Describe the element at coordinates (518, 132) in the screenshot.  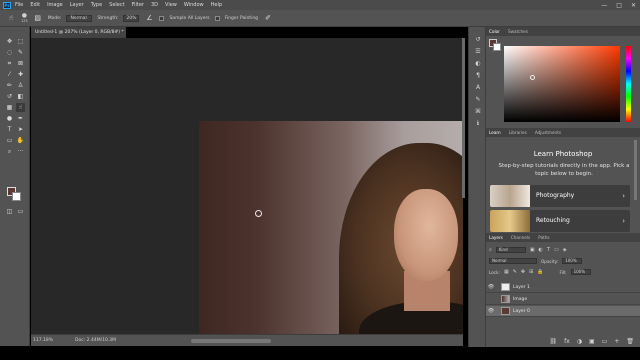
I see `tab-libraries: Libraries` at that location.